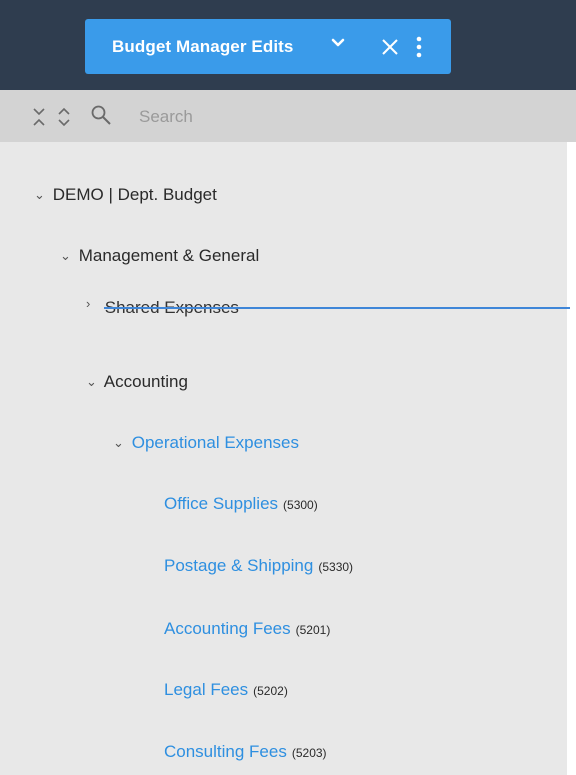 The height and width of the screenshot is (775, 576). I want to click on tree-node-label: Accounting, so click(145, 381).